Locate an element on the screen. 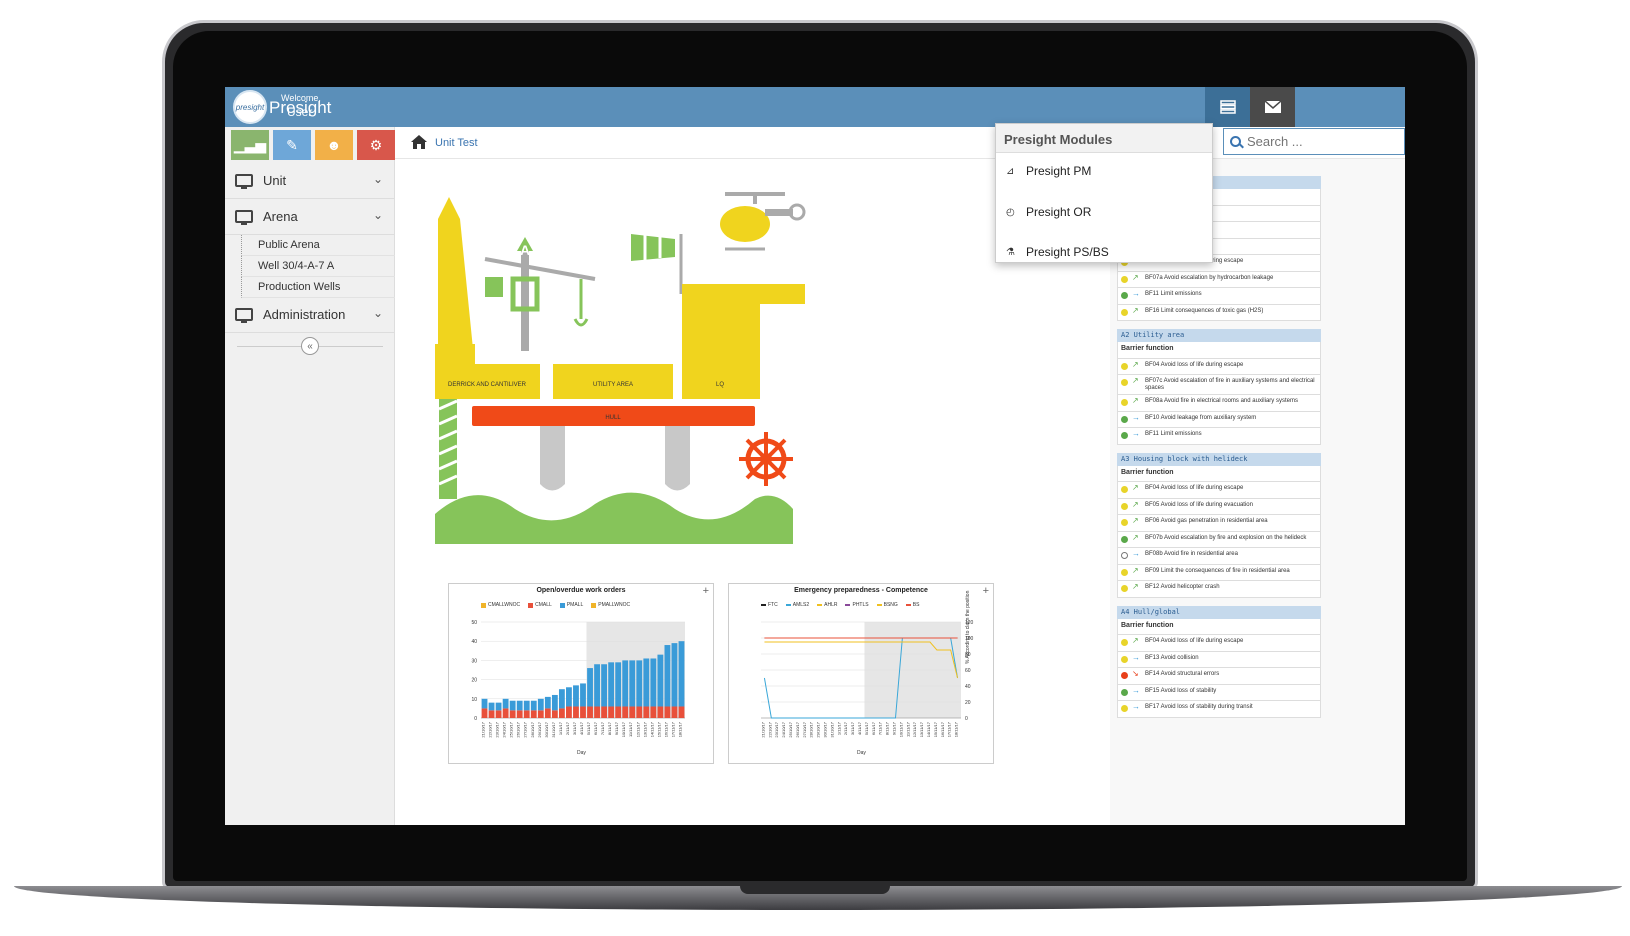 This screenshot has height=936, width=1630. barrier-row: → BF08b Avoid fire in residential area is located at coordinates (1219, 556).